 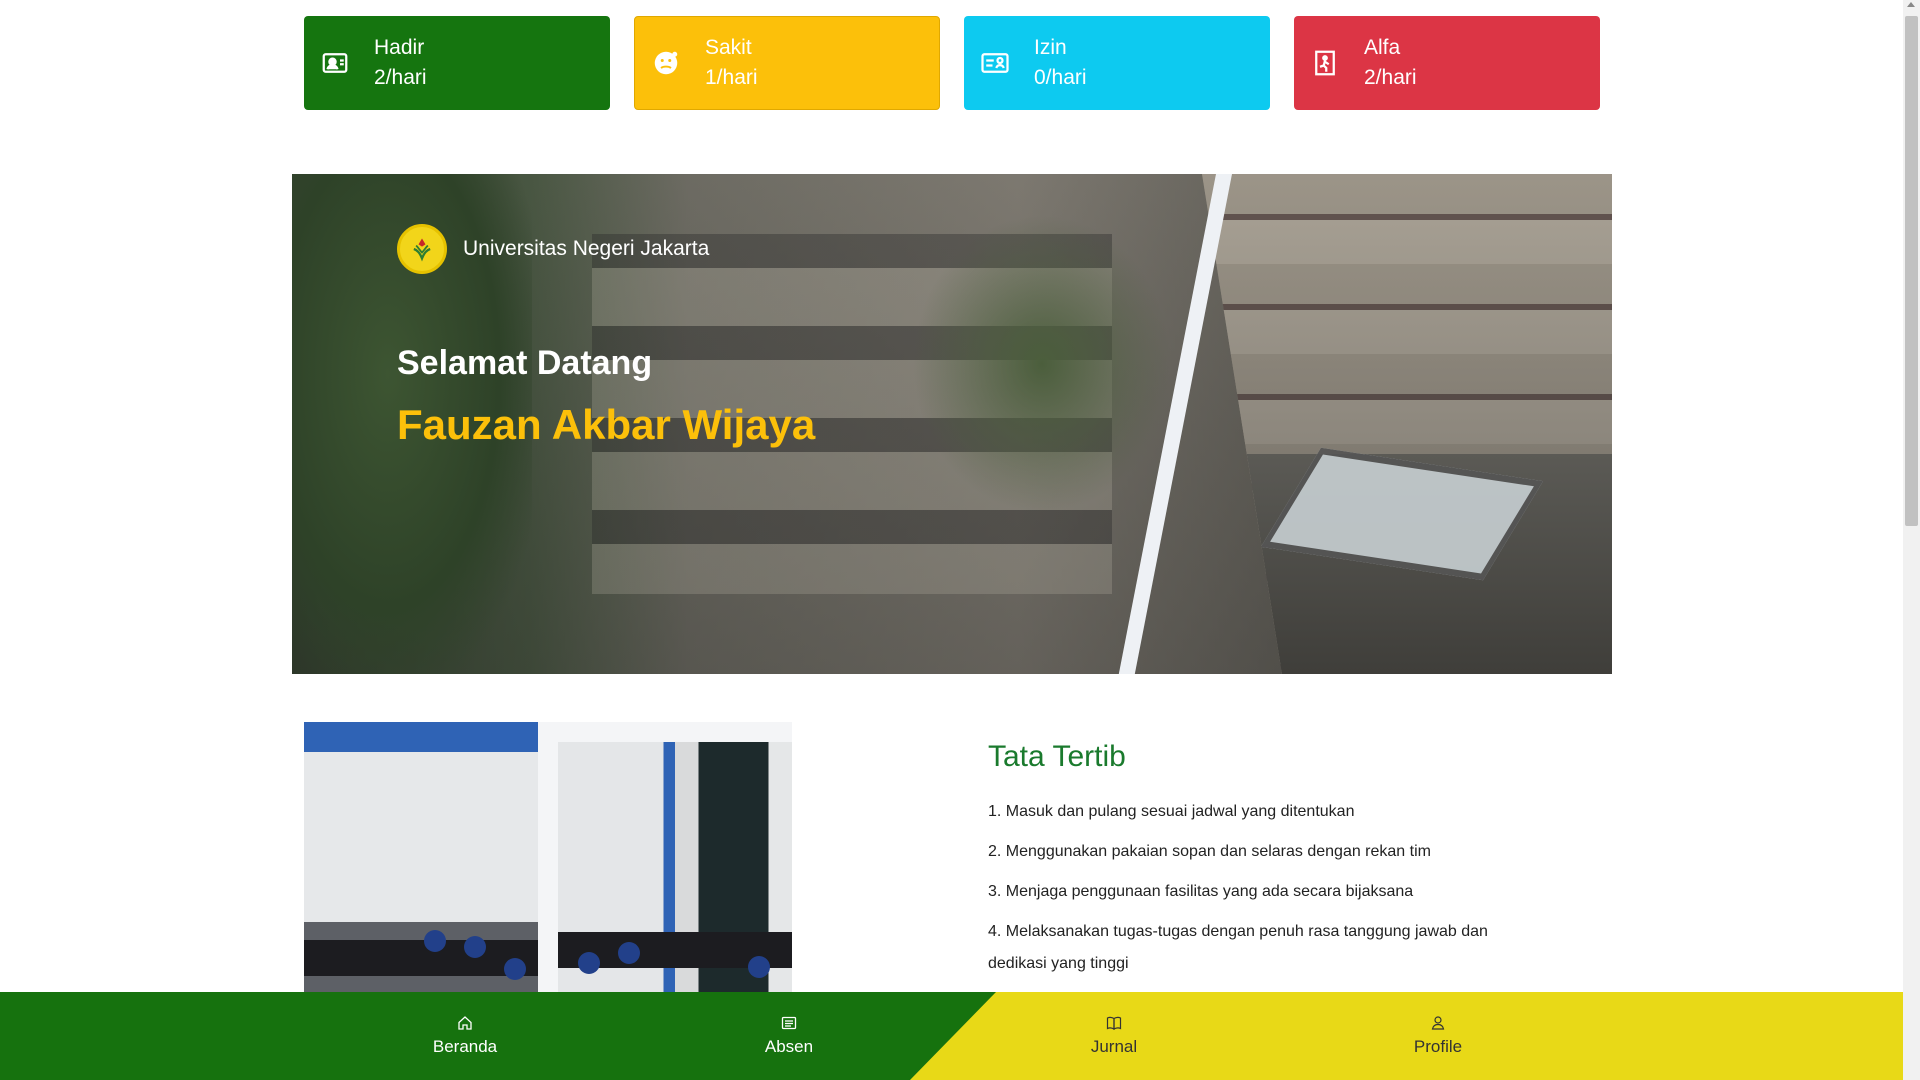 What do you see at coordinates (1325, 63) in the screenshot?
I see `exit-door-icon` at bounding box center [1325, 63].